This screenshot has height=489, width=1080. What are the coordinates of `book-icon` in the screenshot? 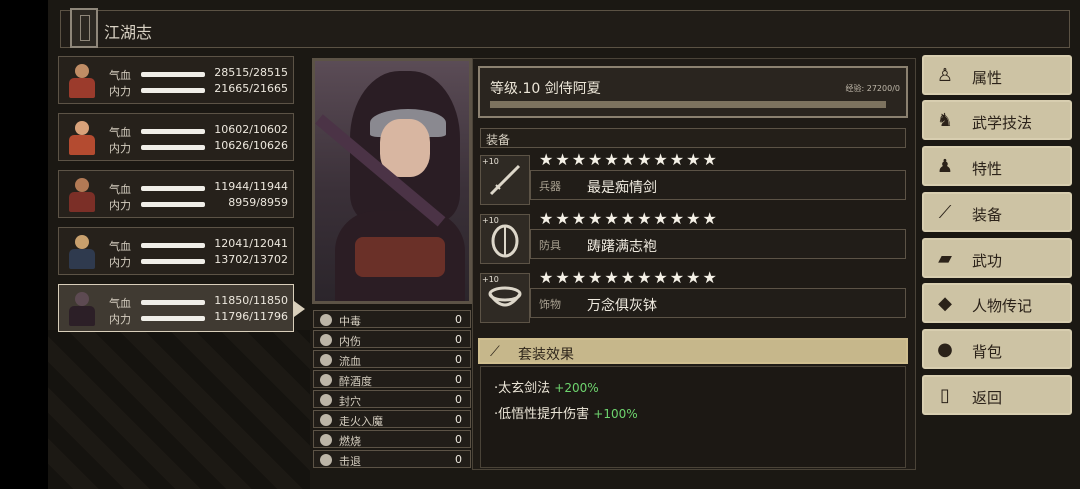 It's located at (84, 28).